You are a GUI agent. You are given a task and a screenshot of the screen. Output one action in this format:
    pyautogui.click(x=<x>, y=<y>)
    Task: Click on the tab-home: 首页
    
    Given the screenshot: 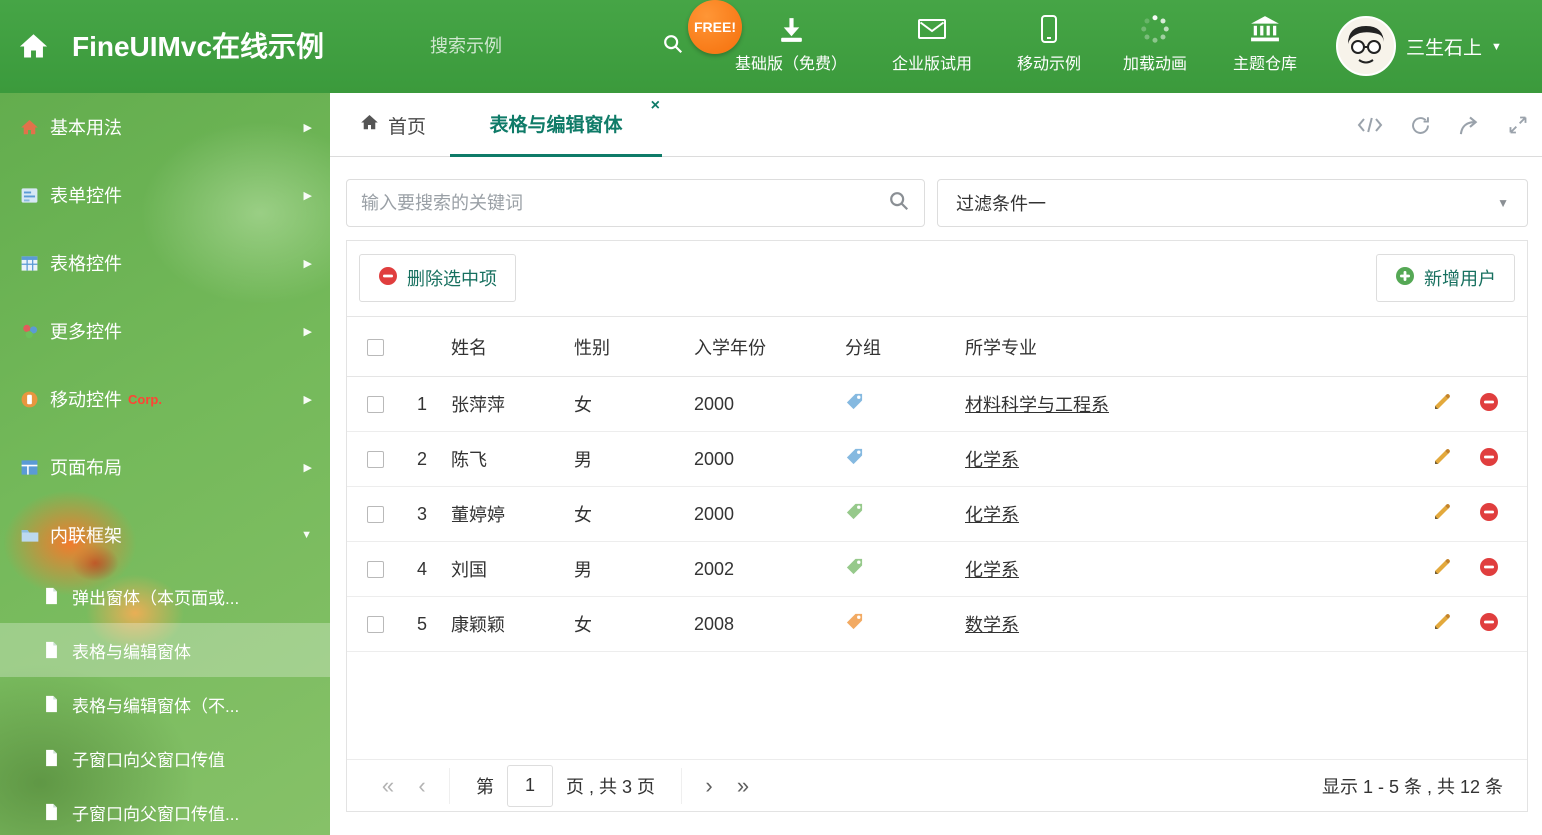 What is the action you would take?
    pyautogui.click(x=393, y=125)
    